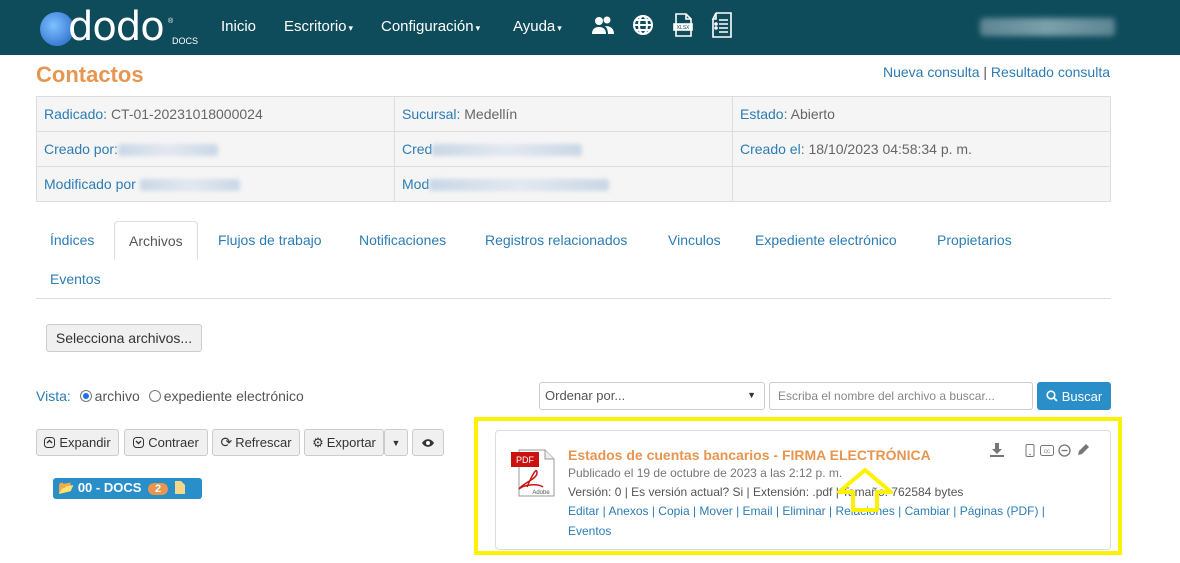  I want to click on nav-configuracion-label: Configuración, so click(427, 26).